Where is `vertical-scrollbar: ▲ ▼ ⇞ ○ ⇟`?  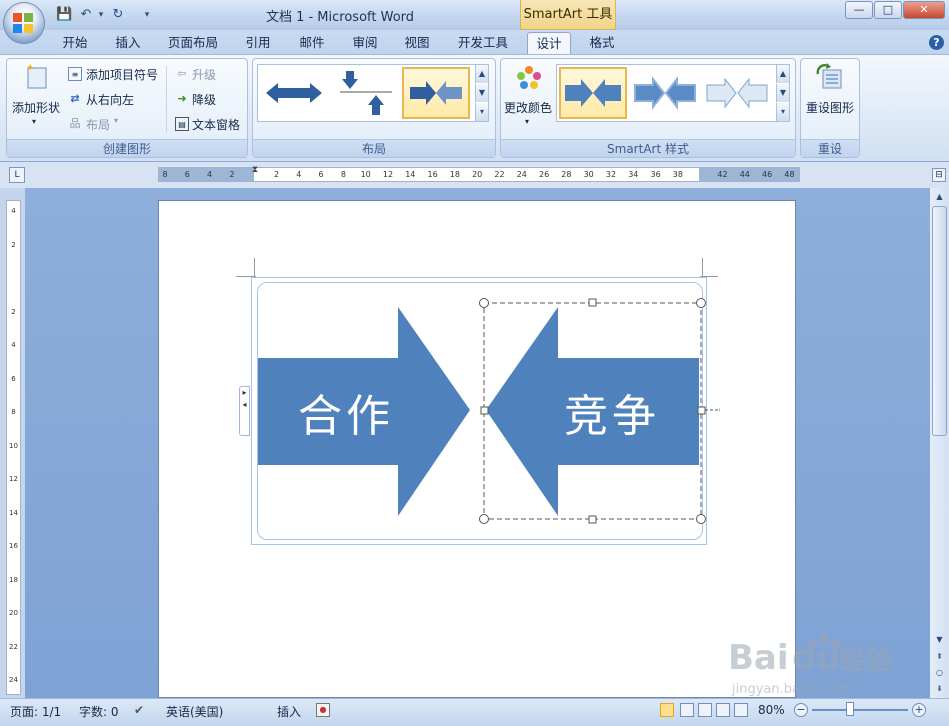 vertical-scrollbar: ▲ ▼ ⇞ ○ ⇟ is located at coordinates (939, 443).